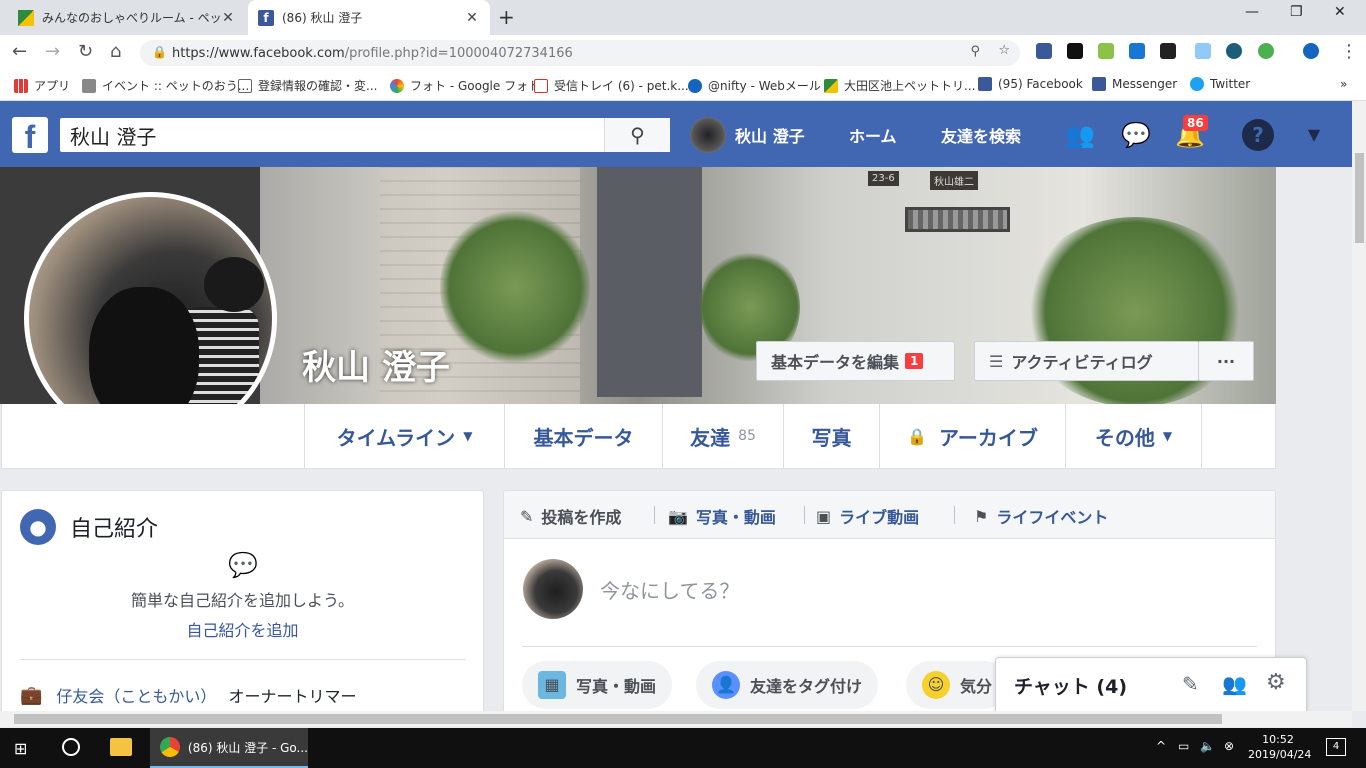  I want to click on horizontal-scrollbar, so click(676, 719).